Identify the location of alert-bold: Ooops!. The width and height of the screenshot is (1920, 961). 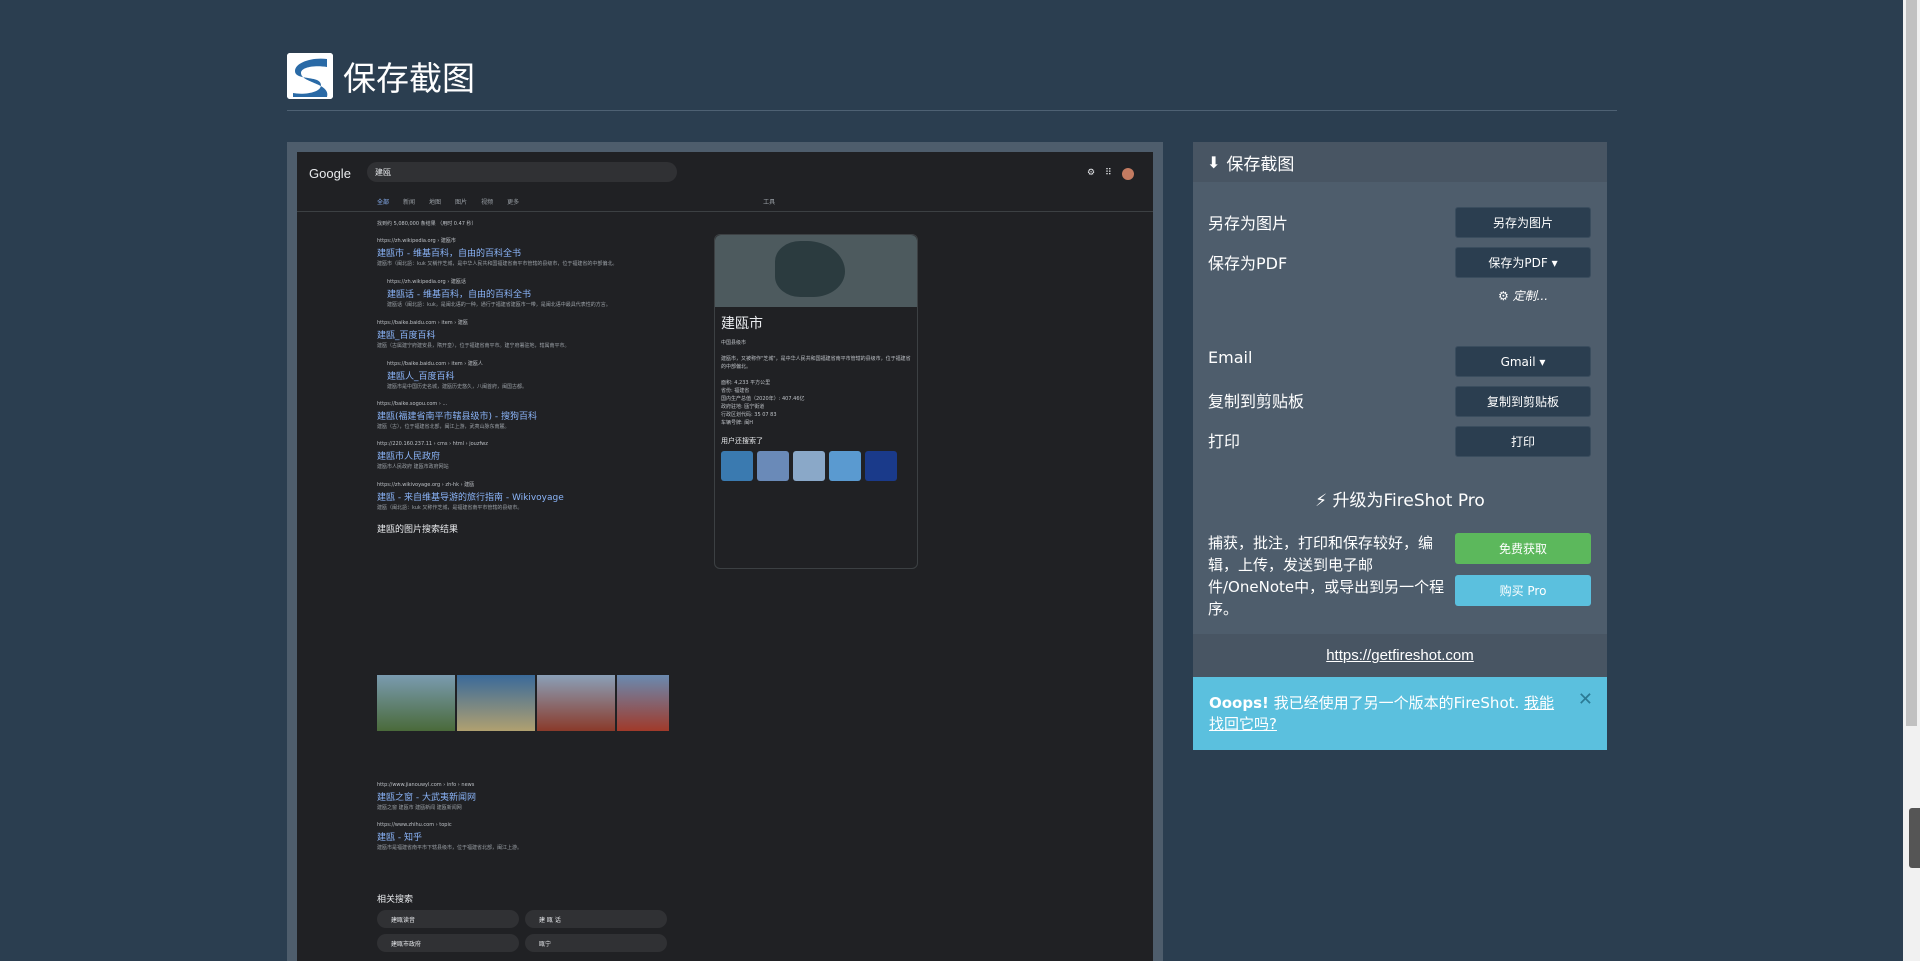
(1239, 703).